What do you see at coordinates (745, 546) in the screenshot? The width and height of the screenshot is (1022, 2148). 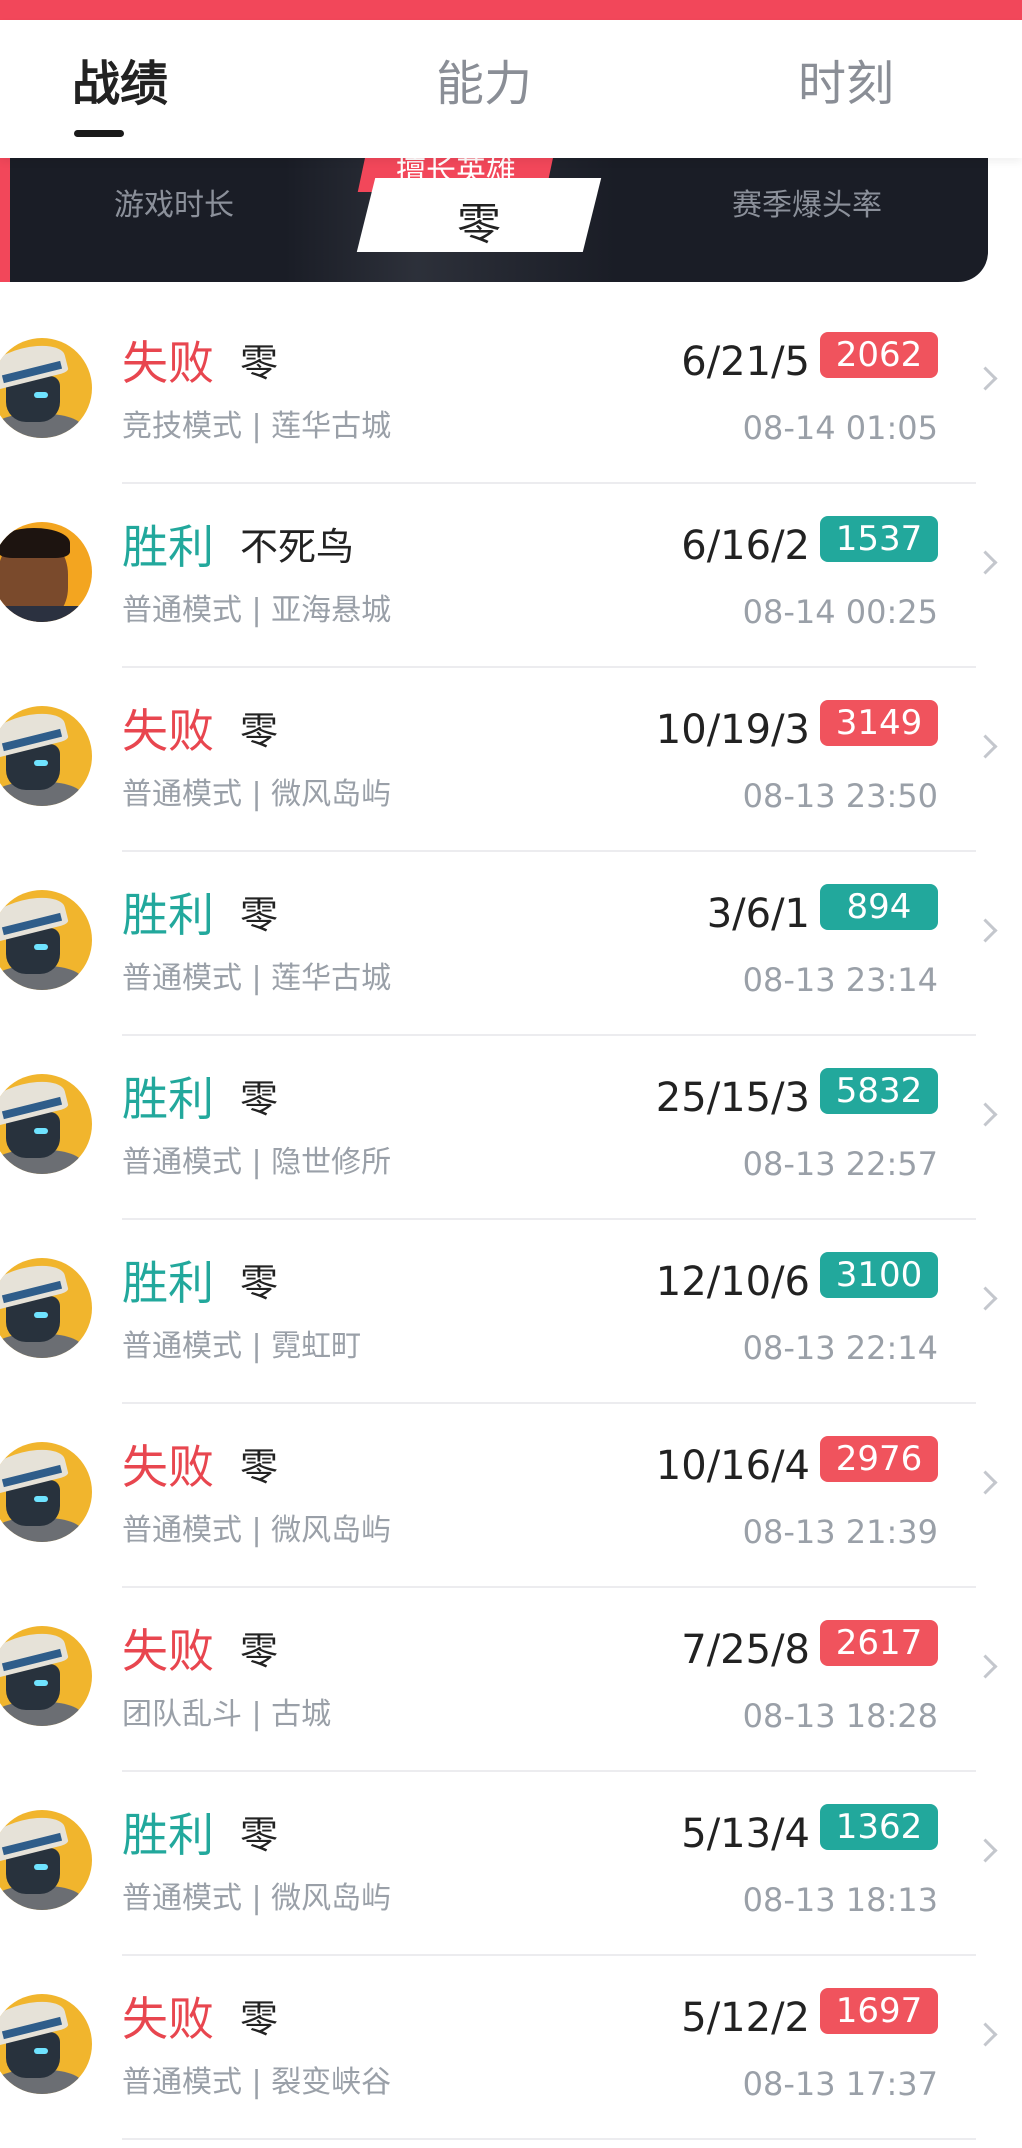 I see `kda: 6/16/2` at bounding box center [745, 546].